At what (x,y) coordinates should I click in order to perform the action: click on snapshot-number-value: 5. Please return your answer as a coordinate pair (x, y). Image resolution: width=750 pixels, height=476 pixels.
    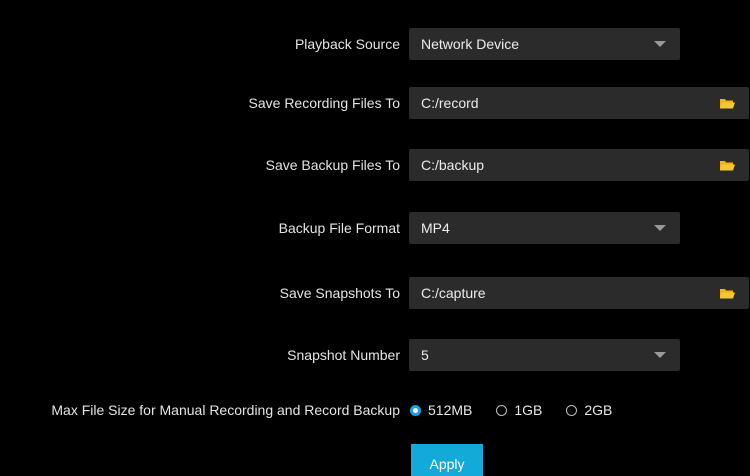
    Looking at the image, I should click on (425, 355).